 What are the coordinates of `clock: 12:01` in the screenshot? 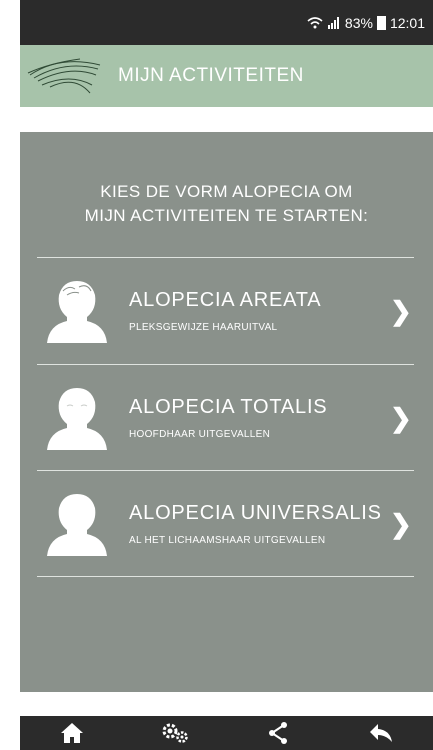 It's located at (407, 22).